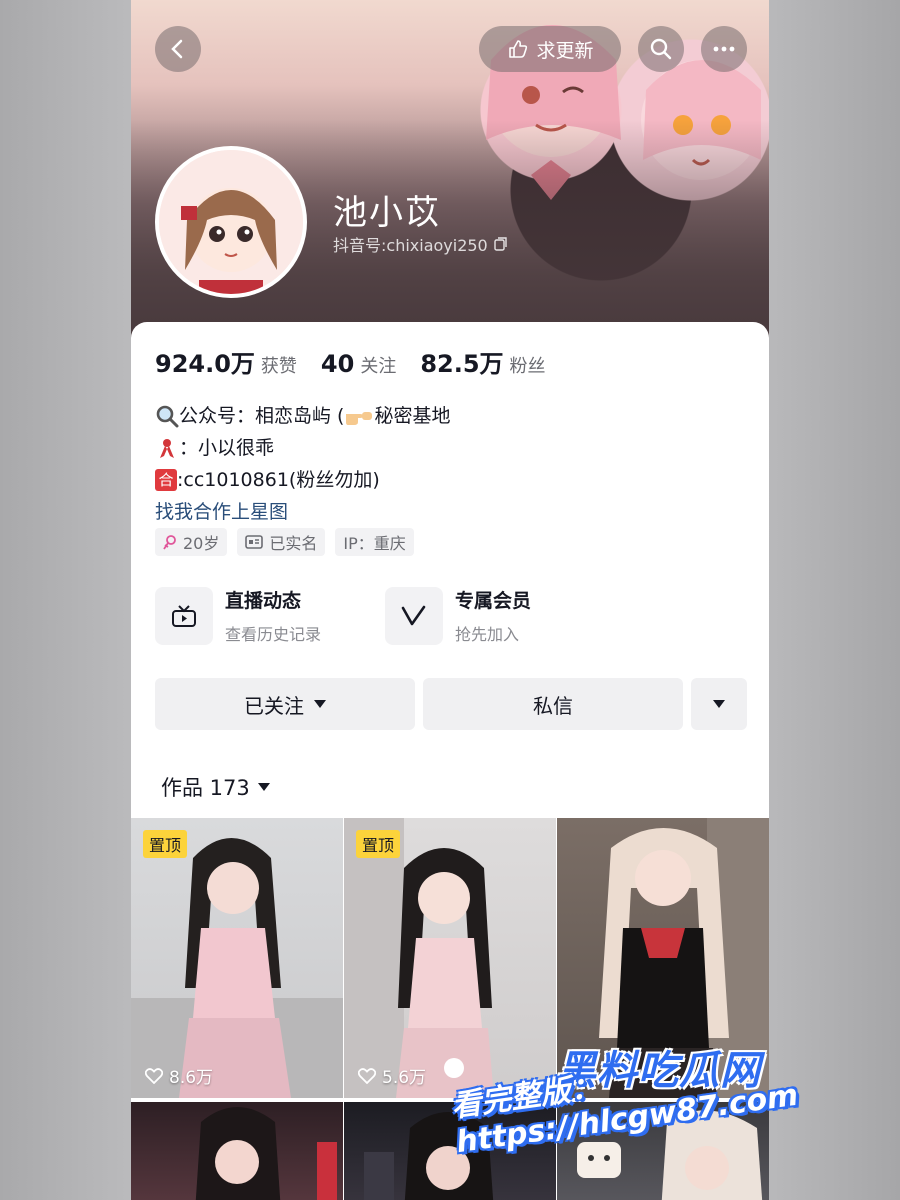  I want to click on message-label: 私信, so click(553, 705).